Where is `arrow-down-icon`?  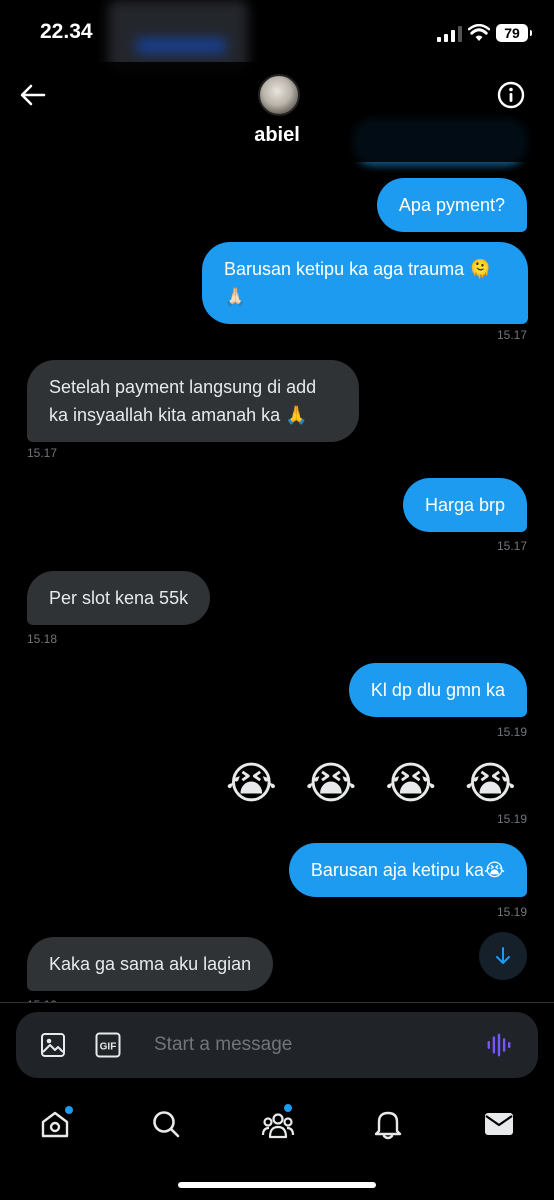
arrow-down-icon is located at coordinates (503, 955).